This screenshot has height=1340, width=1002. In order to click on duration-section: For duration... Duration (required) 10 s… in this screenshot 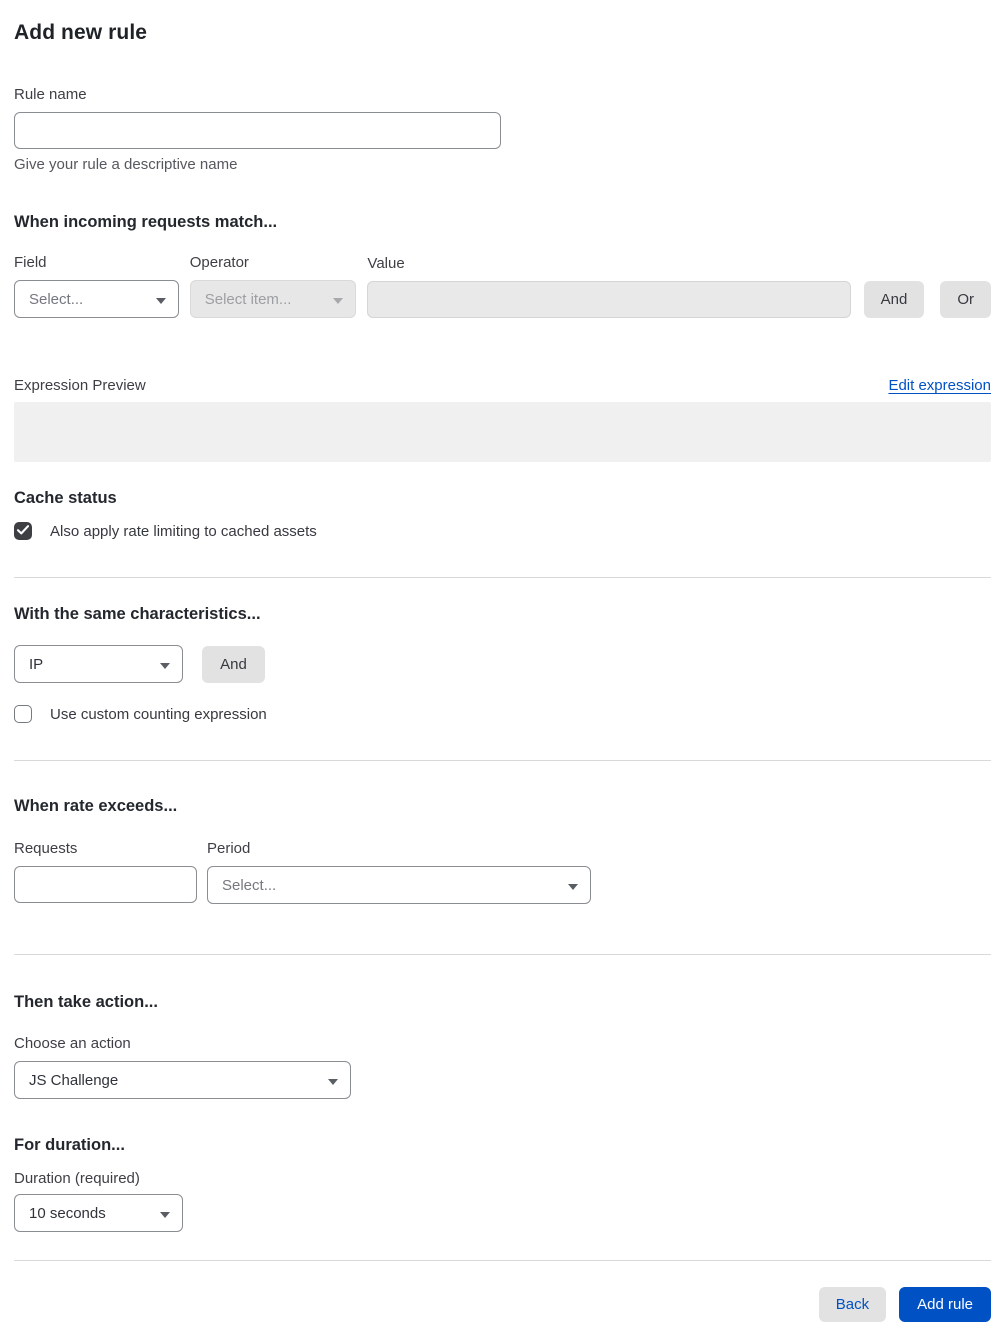, I will do `click(502, 1184)`.